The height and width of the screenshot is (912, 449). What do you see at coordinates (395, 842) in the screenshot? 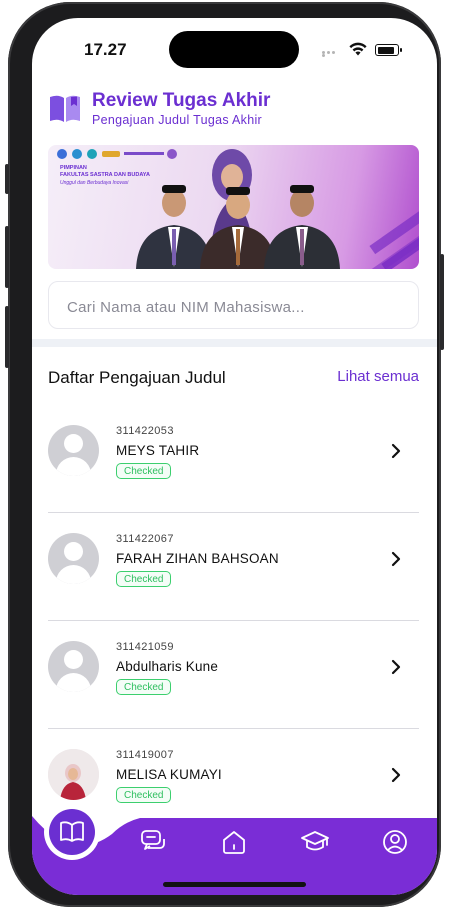
I see `profile-icon` at bounding box center [395, 842].